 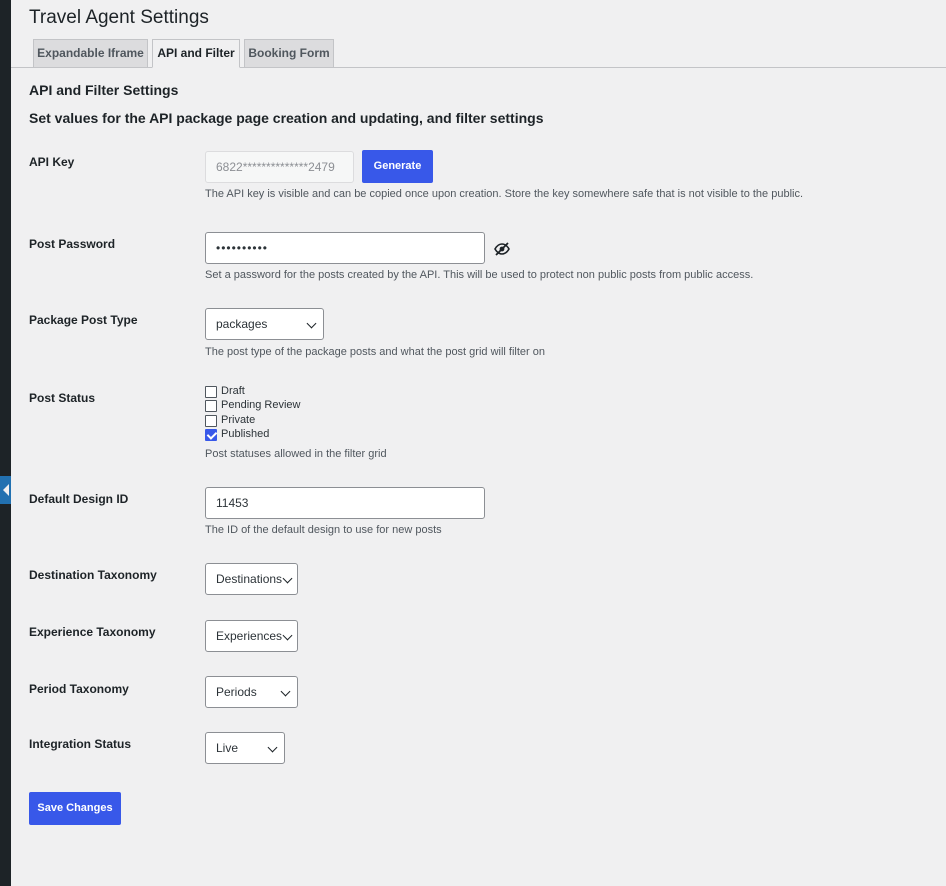 I want to click on pending-review-checkbox, so click(x=211, y=406).